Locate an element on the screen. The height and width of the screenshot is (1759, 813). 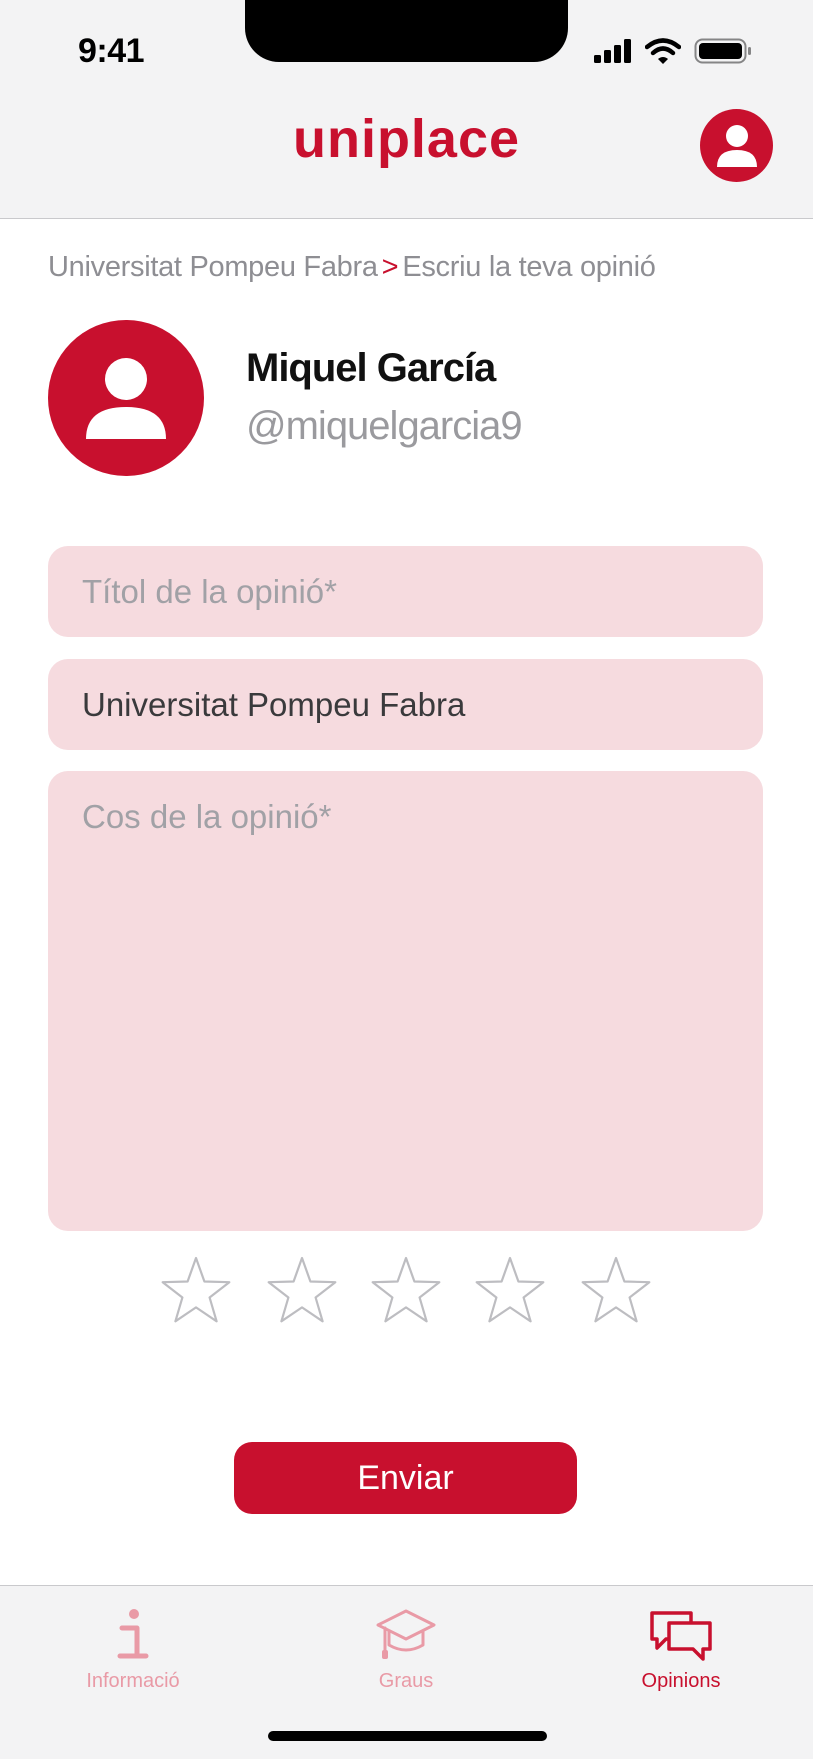
submit-button: Enviar is located at coordinates (405, 1478).